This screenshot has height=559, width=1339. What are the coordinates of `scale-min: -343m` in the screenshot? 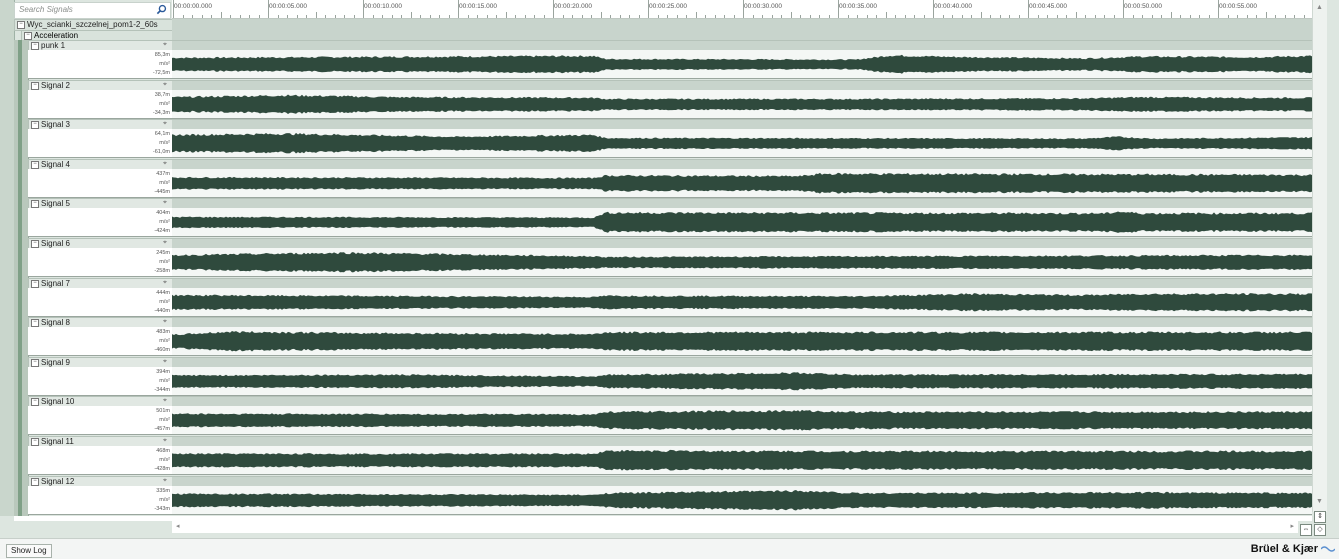 It's located at (162, 508).